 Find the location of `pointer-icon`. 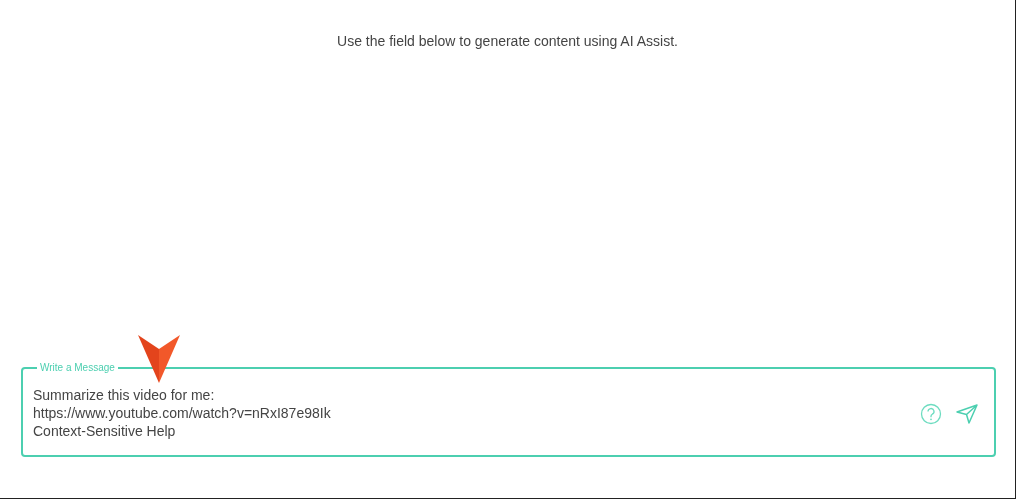

pointer-icon is located at coordinates (159, 359).